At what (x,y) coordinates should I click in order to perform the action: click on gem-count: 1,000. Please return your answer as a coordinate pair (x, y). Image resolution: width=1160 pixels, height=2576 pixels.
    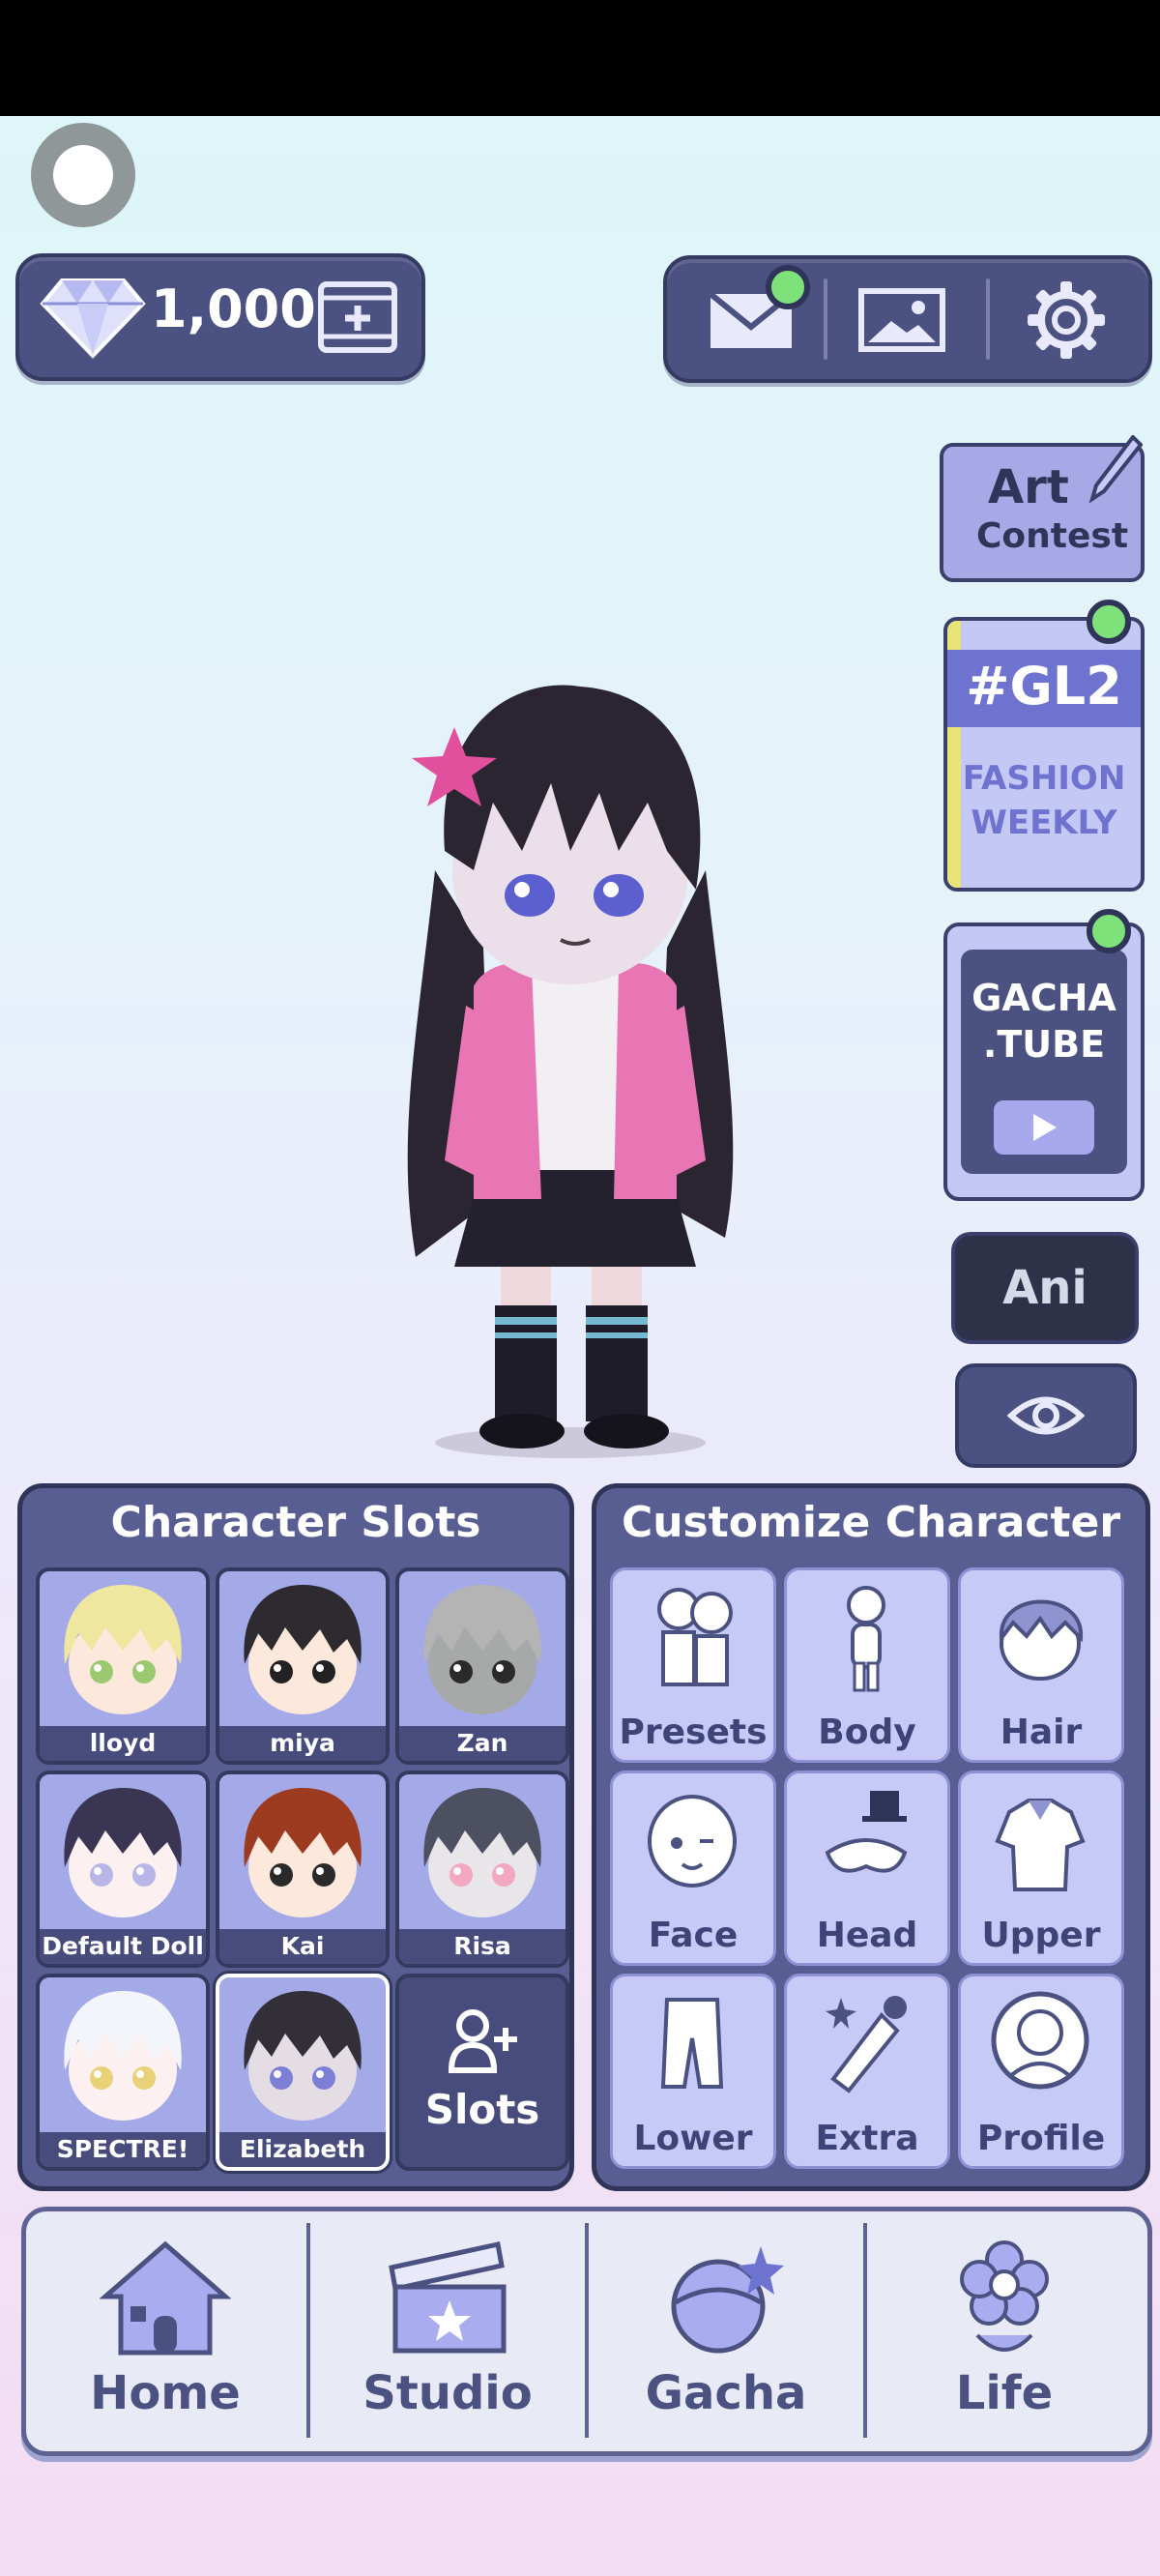
    Looking at the image, I should click on (233, 308).